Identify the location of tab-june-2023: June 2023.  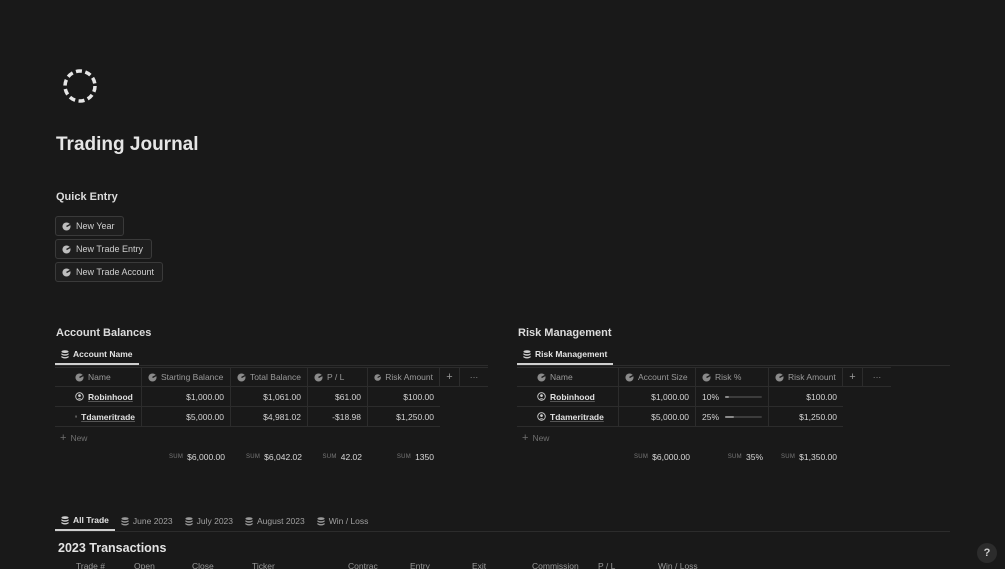
(147, 521).